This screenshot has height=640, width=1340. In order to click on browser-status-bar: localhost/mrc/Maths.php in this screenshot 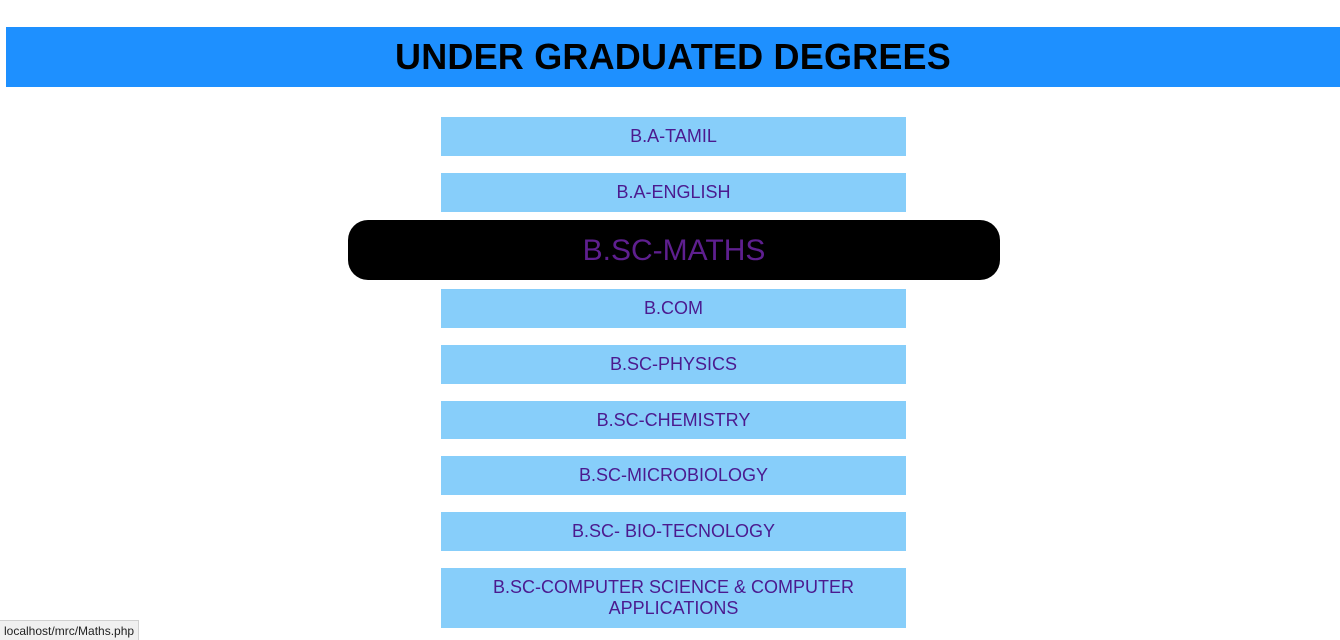, I will do `click(70, 630)`.